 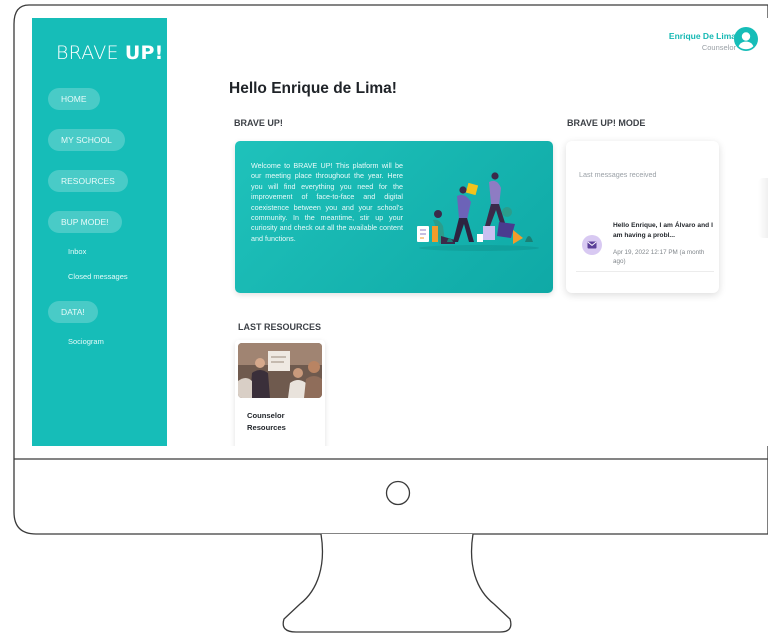 I want to click on sidebar-subitem-inbox: Inbox, so click(x=77, y=251).